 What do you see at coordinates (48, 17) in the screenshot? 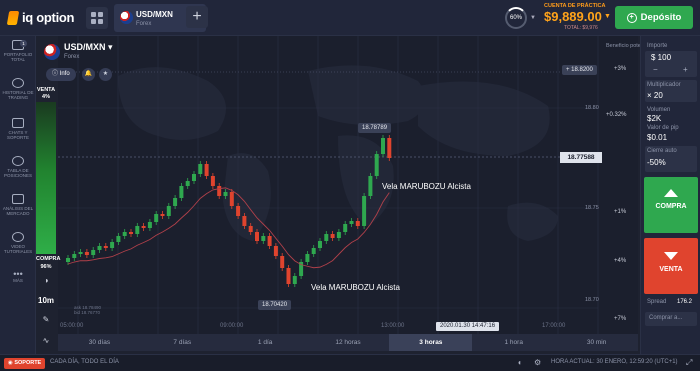
I see `logo-text: iq option` at bounding box center [48, 17].